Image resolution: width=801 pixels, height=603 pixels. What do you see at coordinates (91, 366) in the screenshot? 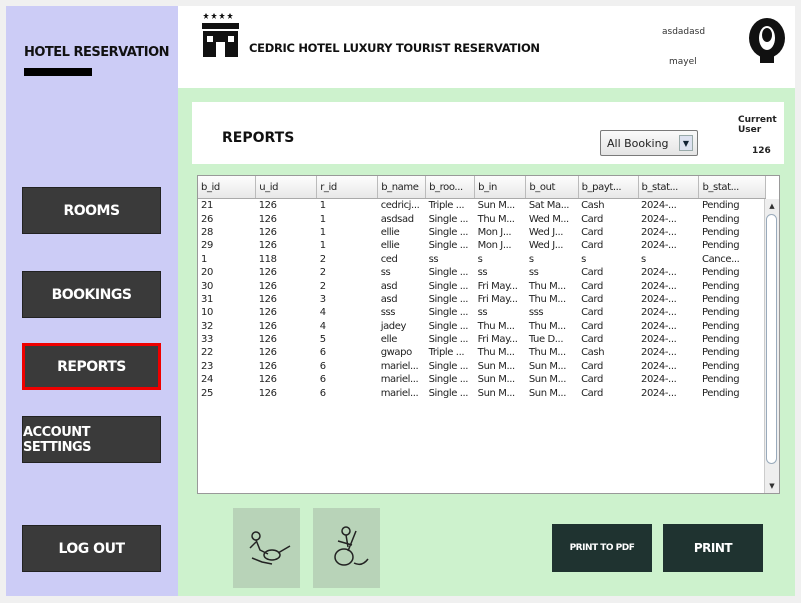
I see `reports-button: REPORTS` at bounding box center [91, 366].